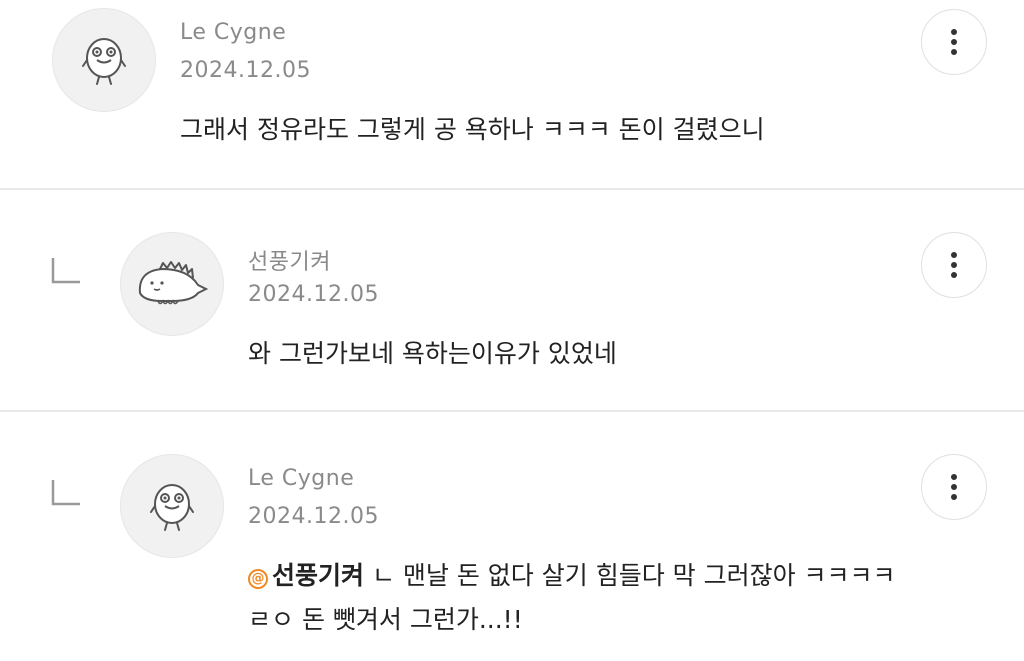  What do you see at coordinates (318, 575) in the screenshot?
I see `mention-link: 선풍기켜` at bounding box center [318, 575].